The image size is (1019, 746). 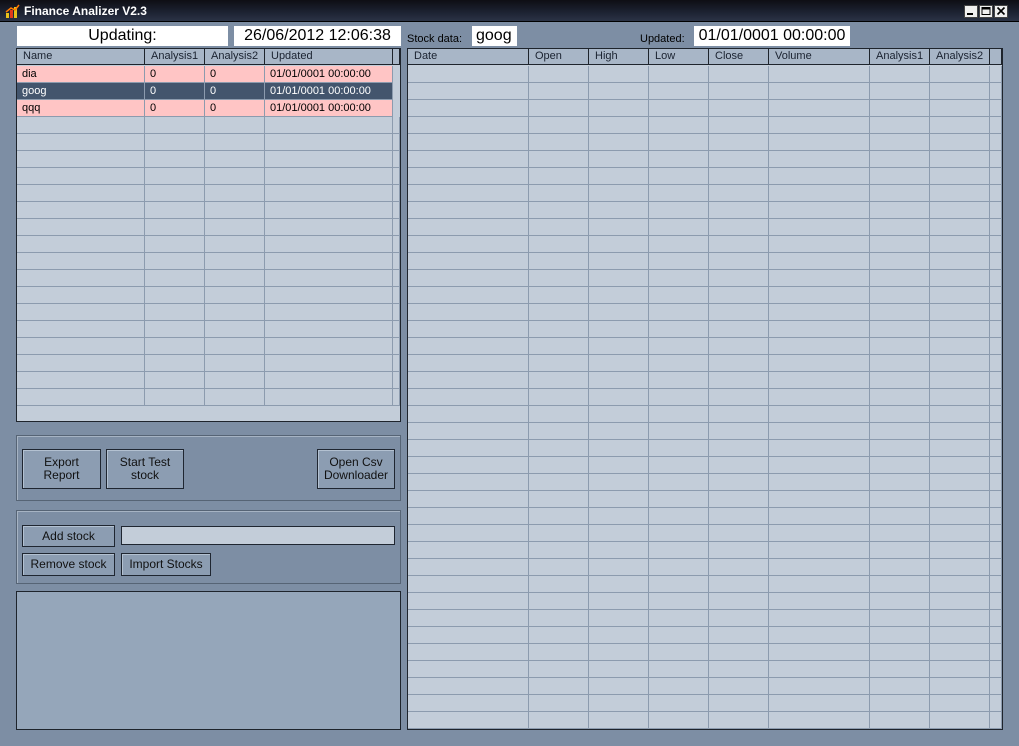 I want to click on open-csv-downloader-button: Open Csv Downloader, so click(x=356, y=469).